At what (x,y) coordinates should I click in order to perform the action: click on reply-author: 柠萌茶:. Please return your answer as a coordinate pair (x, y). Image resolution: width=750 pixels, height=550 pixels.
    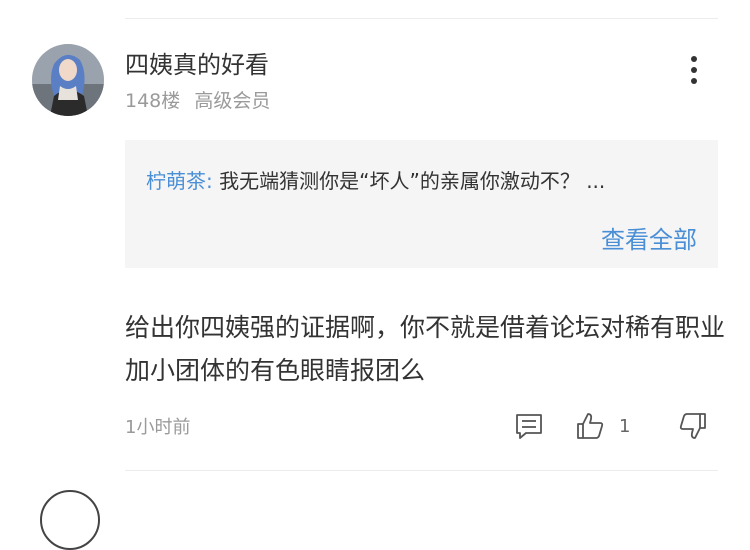
    Looking at the image, I should click on (179, 181).